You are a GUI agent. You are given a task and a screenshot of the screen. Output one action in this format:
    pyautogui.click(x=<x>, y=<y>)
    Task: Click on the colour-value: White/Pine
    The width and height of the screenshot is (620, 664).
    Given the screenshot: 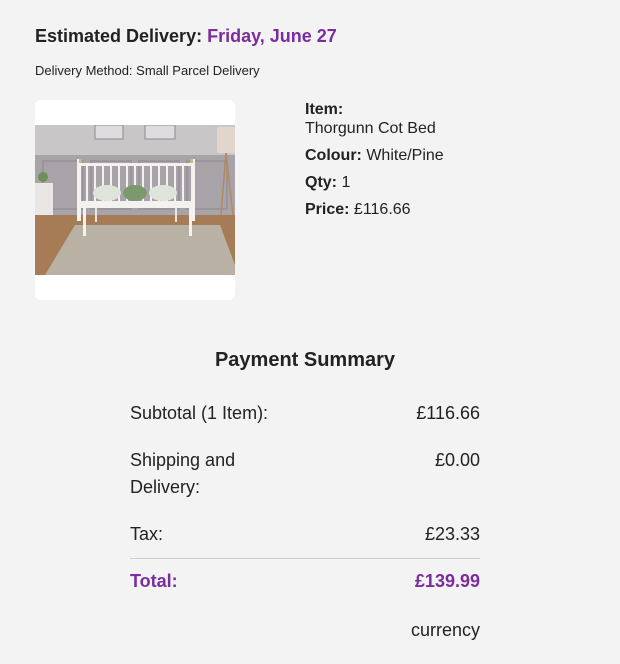 What is the action you would take?
    pyautogui.click(x=405, y=155)
    